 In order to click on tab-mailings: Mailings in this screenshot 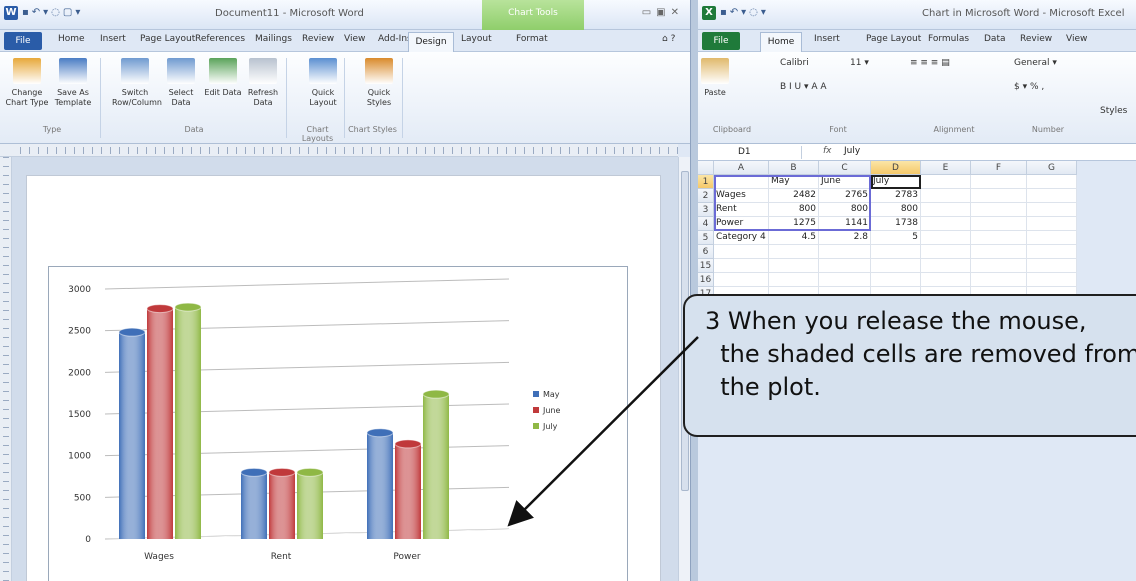, I will do `click(273, 39)`.